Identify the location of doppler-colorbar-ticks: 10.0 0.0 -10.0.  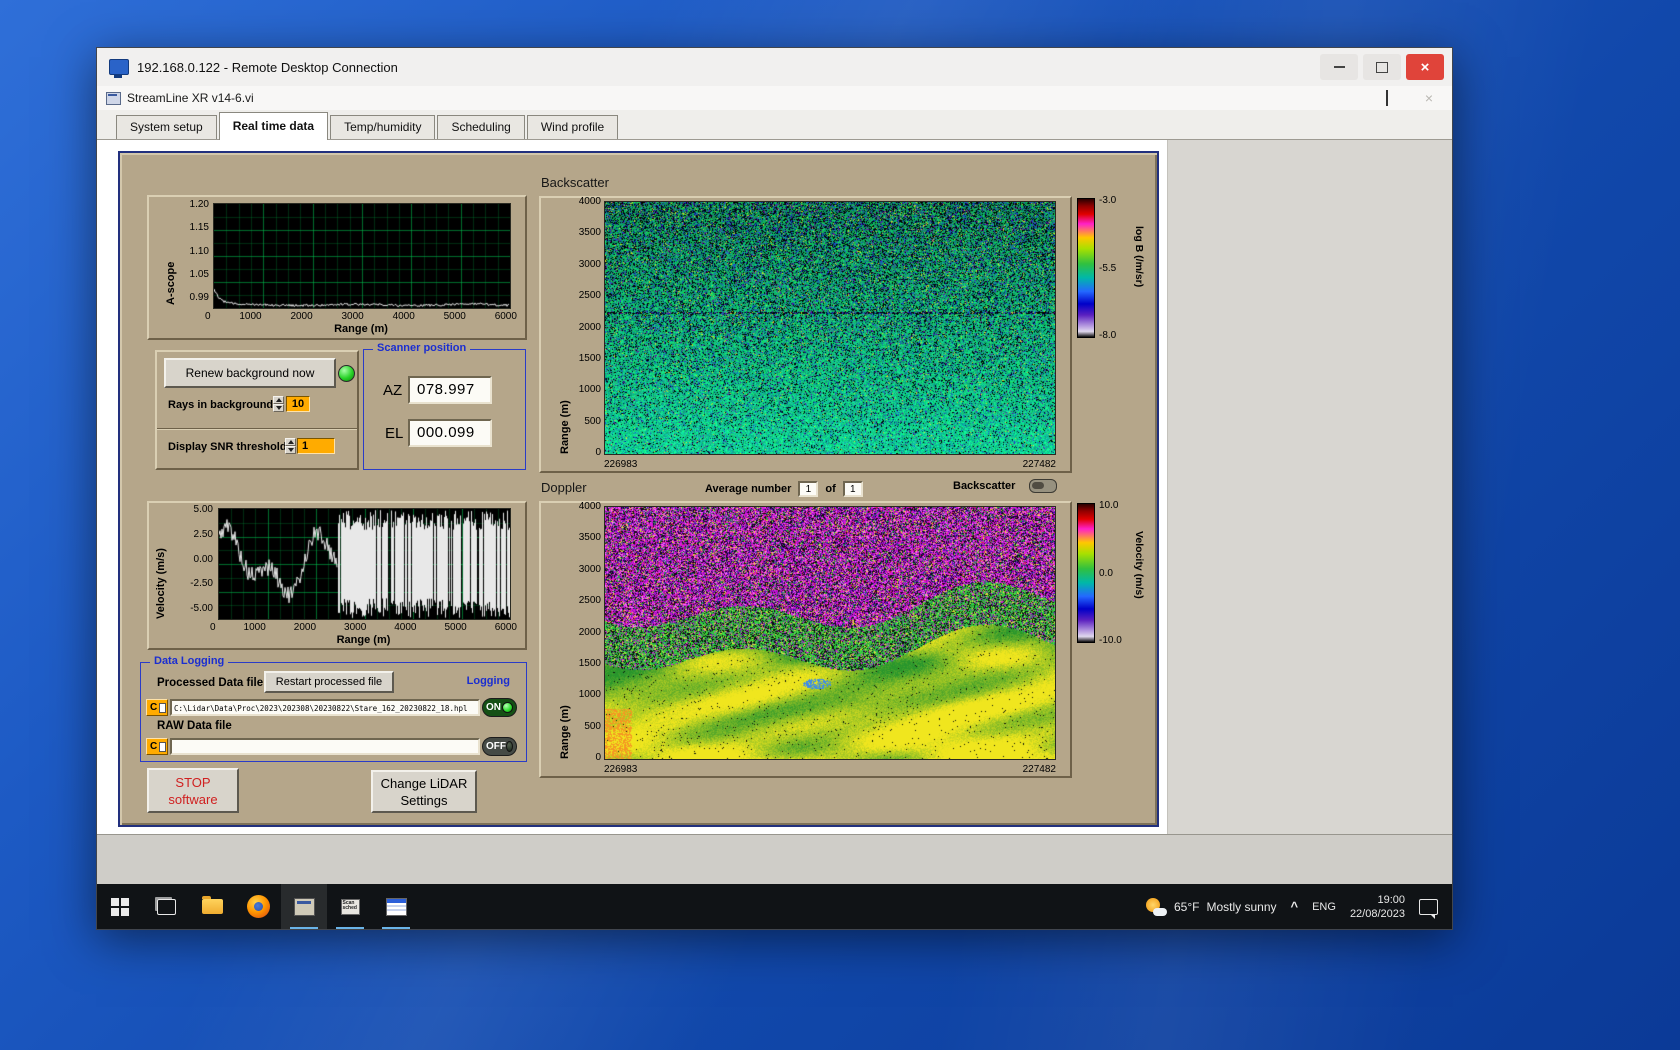
(1110, 573).